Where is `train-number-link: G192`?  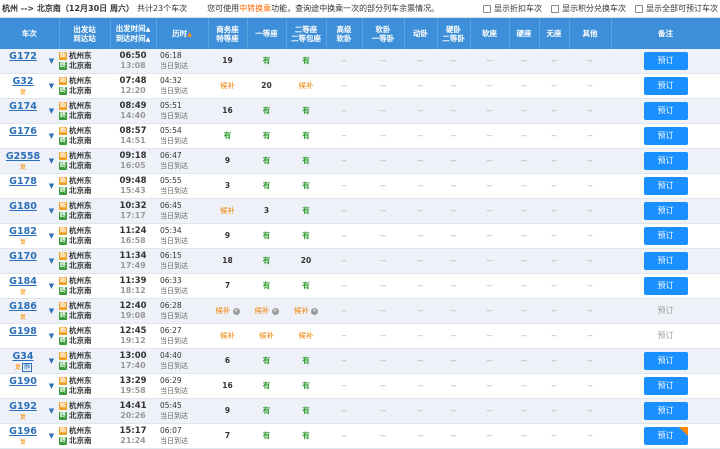
train-number-link: G192 is located at coordinates (23, 406).